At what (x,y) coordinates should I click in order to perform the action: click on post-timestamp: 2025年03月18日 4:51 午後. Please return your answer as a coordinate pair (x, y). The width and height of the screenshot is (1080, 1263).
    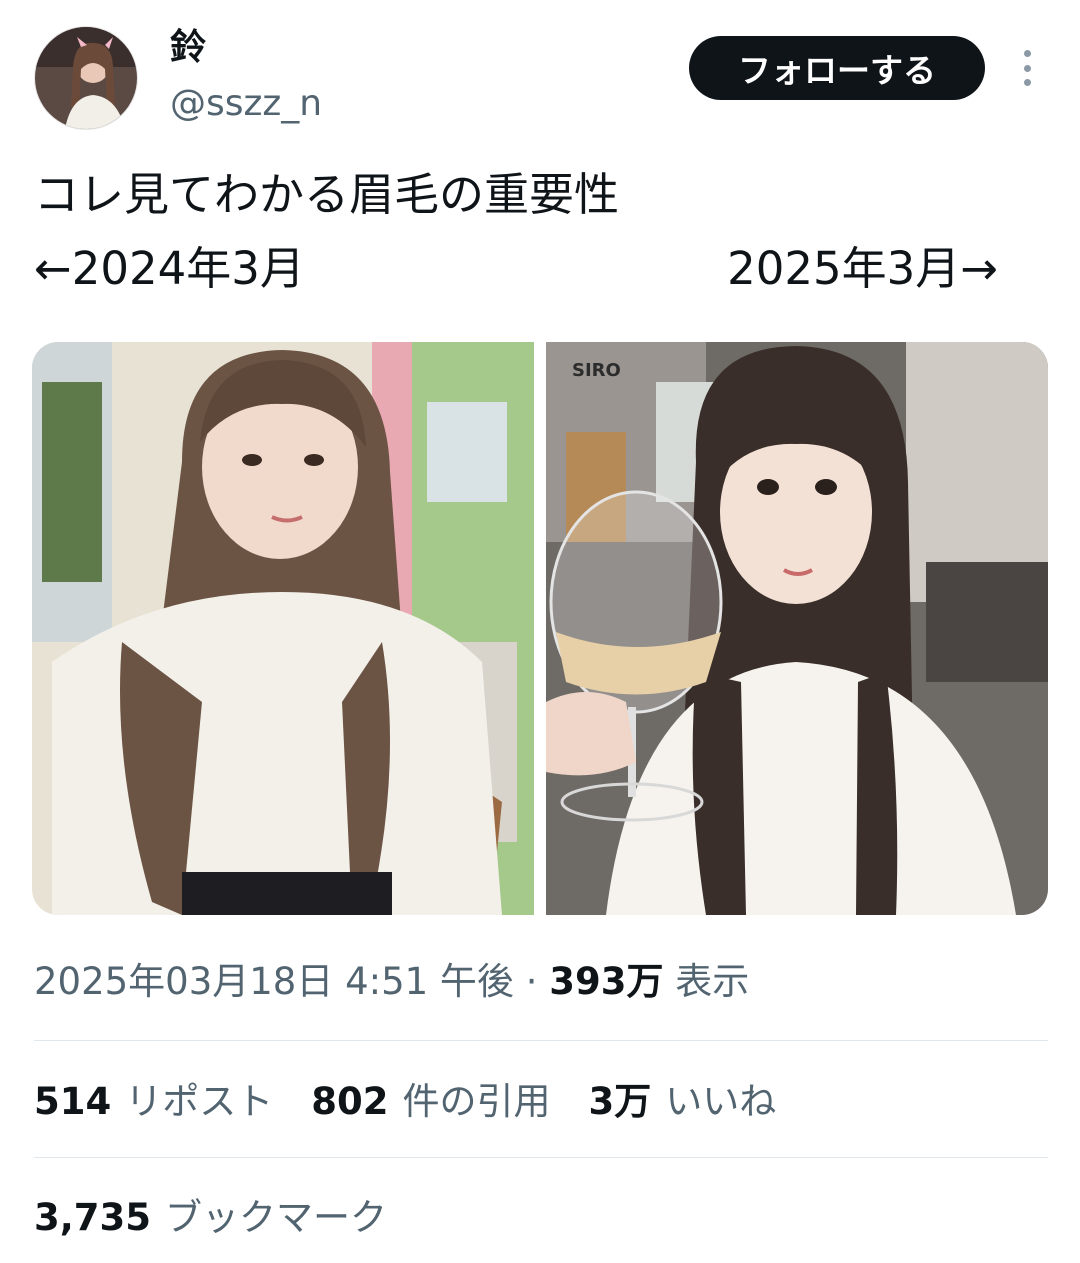
    Looking at the image, I should click on (274, 981).